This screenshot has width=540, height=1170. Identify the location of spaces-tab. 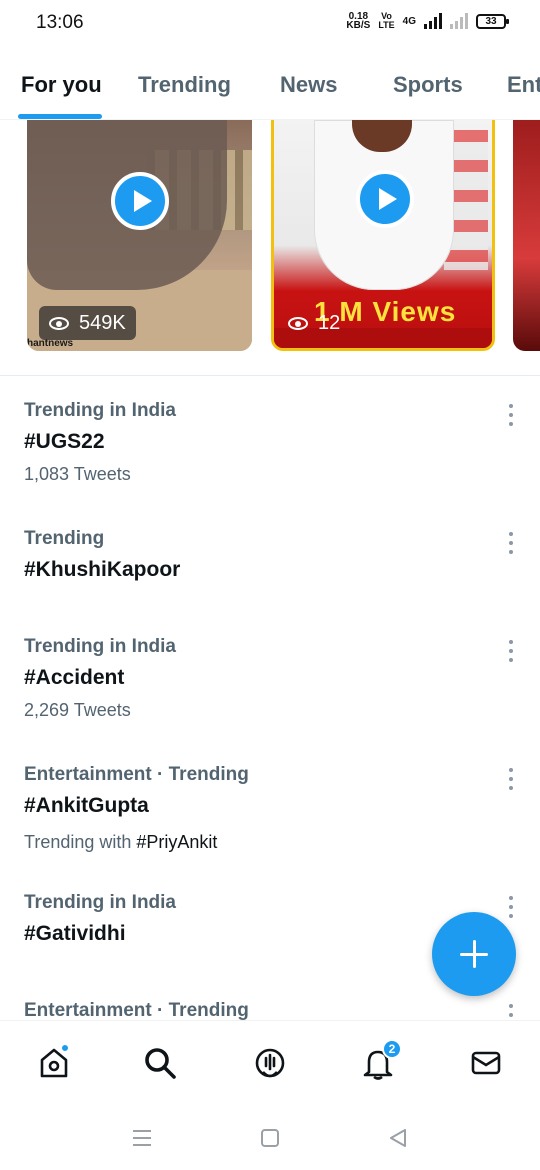
(270, 1063).